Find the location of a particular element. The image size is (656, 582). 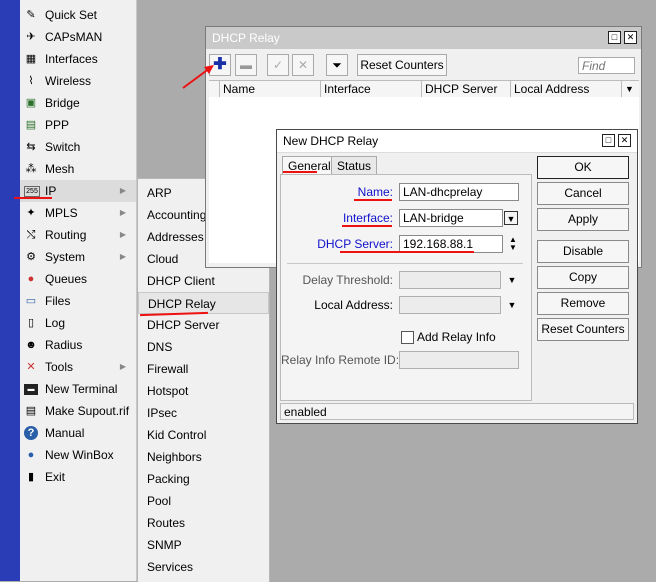

annotation-underline-ip is located at coordinates (33, 198).